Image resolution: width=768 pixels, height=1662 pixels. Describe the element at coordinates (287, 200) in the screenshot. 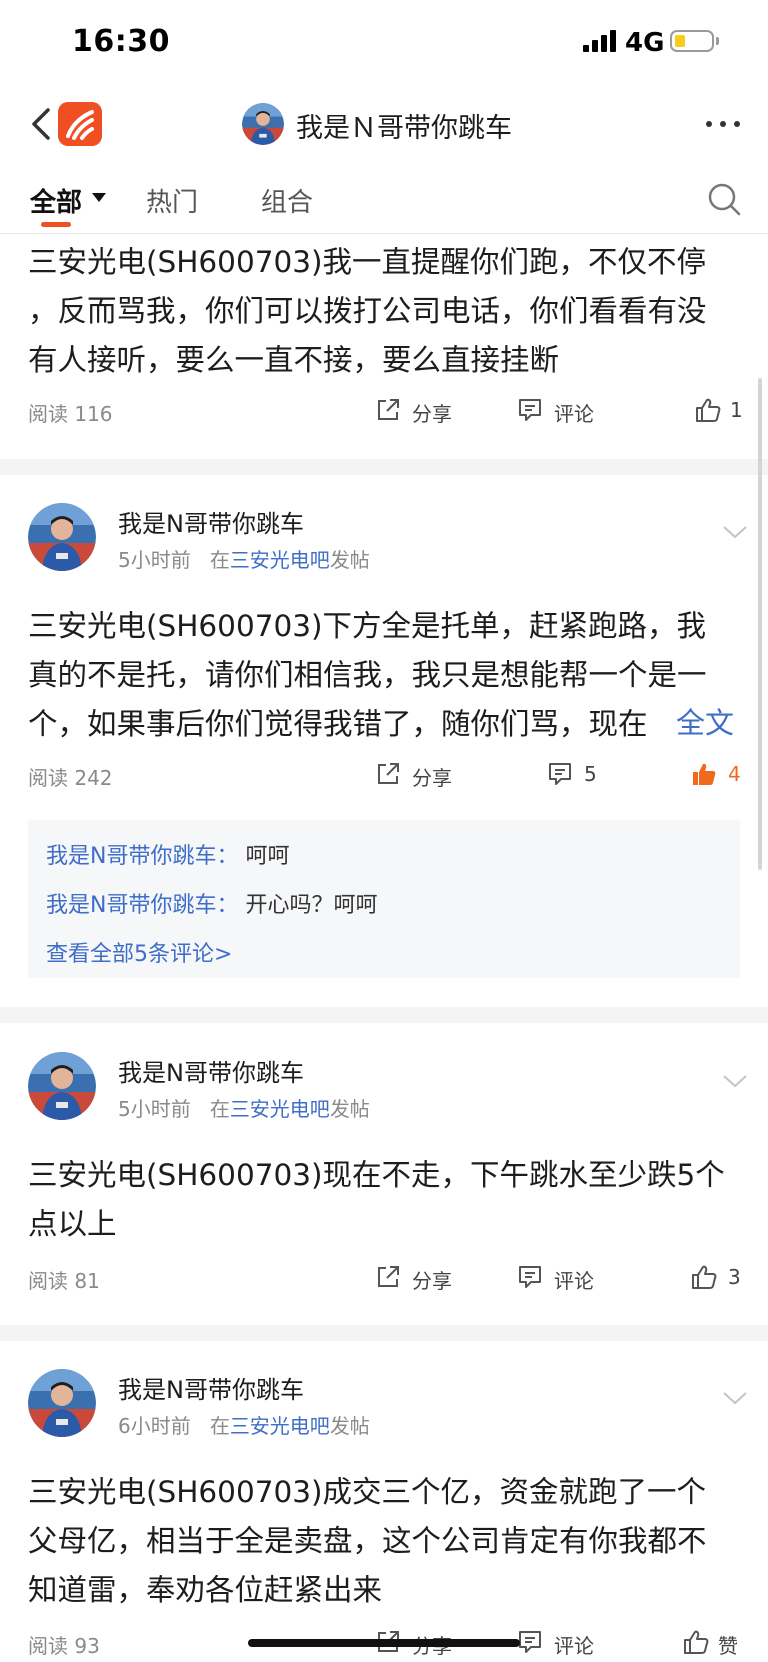

I see `tab-combo: 组合` at that location.